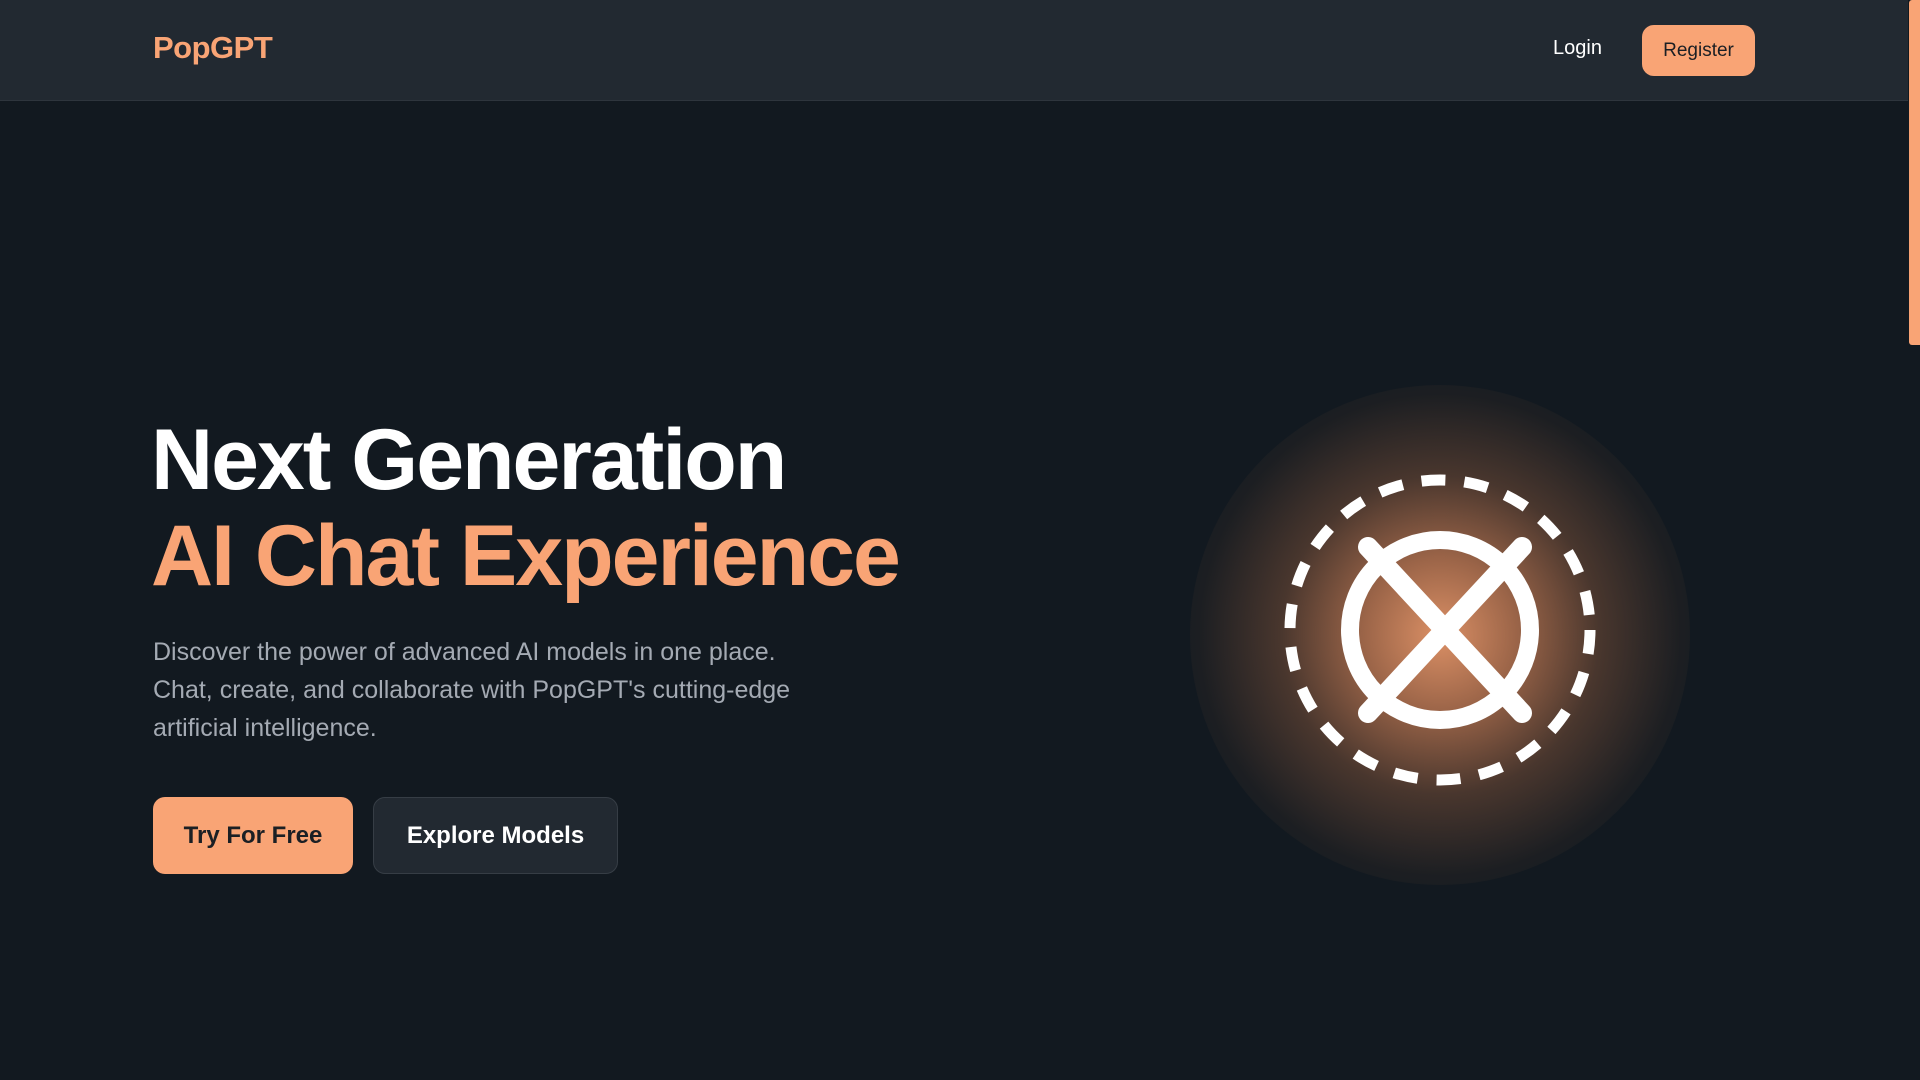 This screenshot has width=1920, height=1080. Describe the element at coordinates (1440, 630) in the screenshot. I see `dashed-circle-x-logo-icon` at that location.